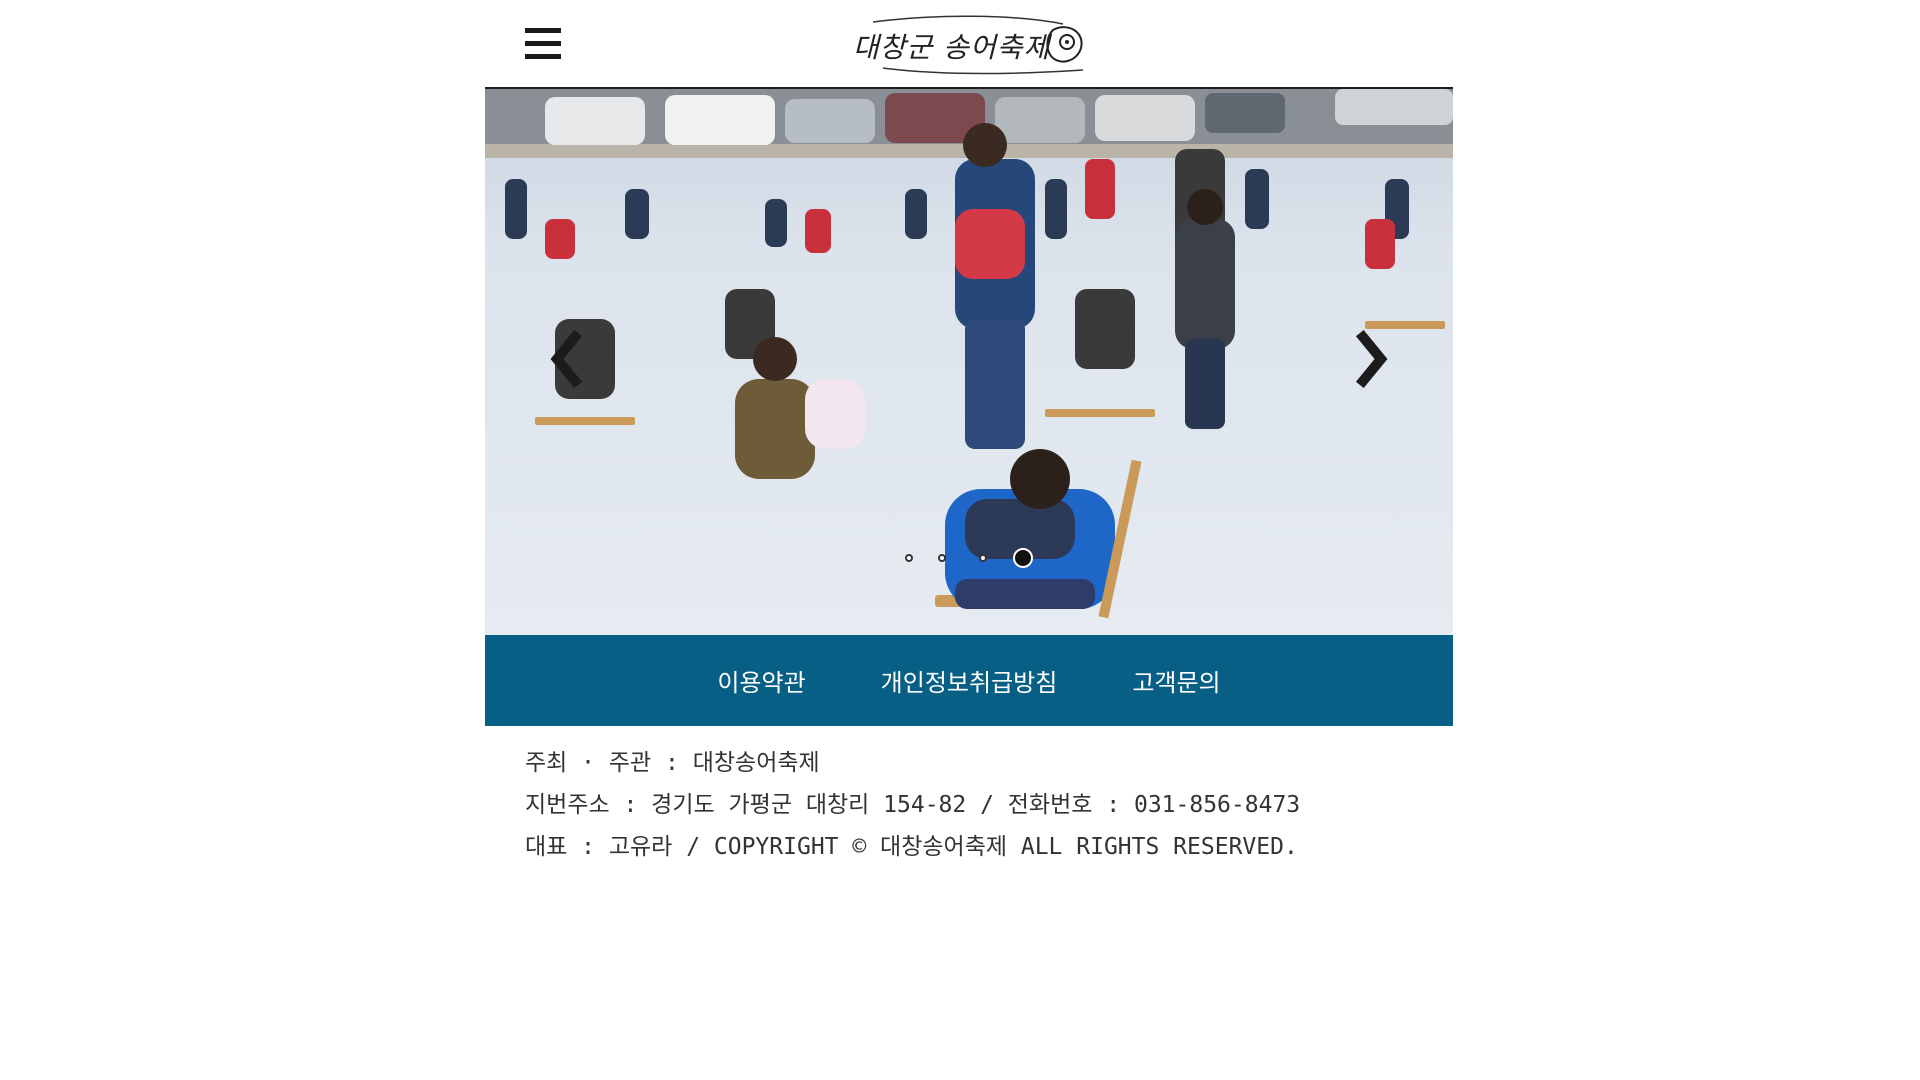  I want to click on chevron-left-icon, so click(566, 359).